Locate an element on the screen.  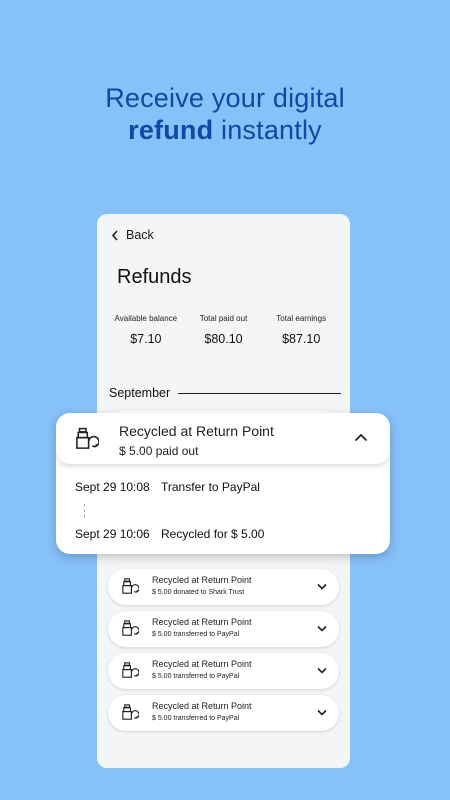
stat-label: Available balance is located at coordinates (146, 318).